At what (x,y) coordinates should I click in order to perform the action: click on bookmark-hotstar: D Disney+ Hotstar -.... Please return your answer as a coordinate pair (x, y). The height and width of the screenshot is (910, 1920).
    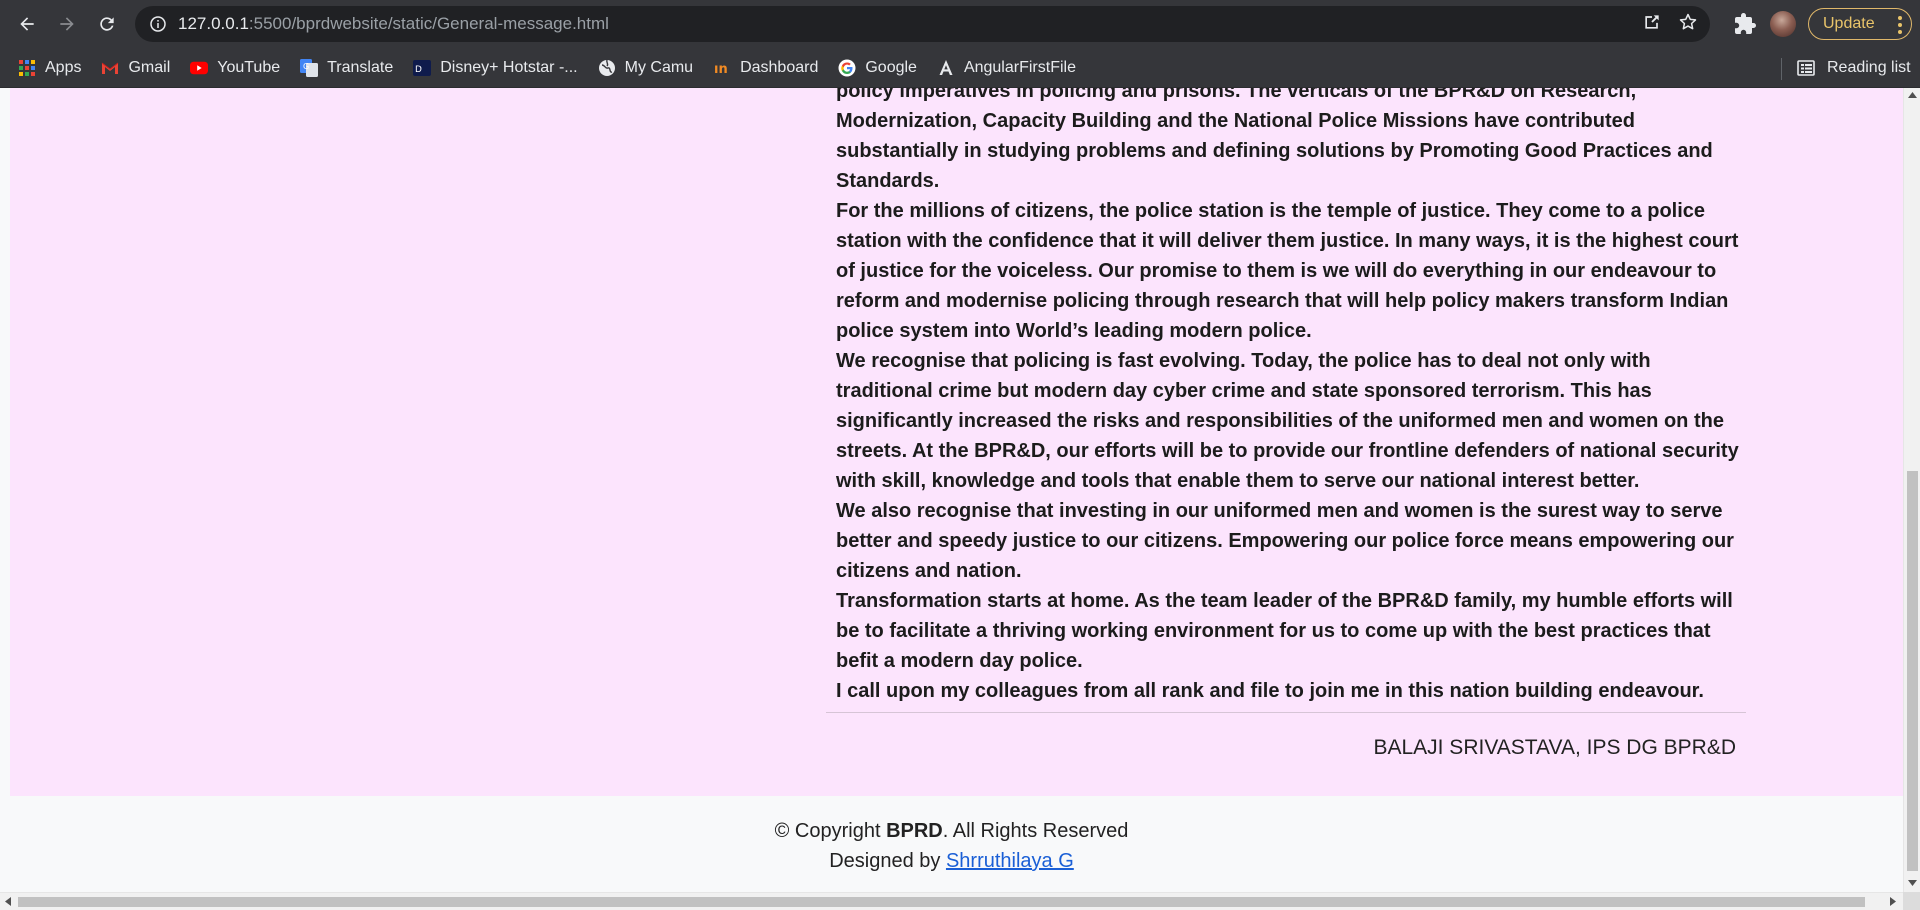
    Looking at the image, I should click on (495, 67).